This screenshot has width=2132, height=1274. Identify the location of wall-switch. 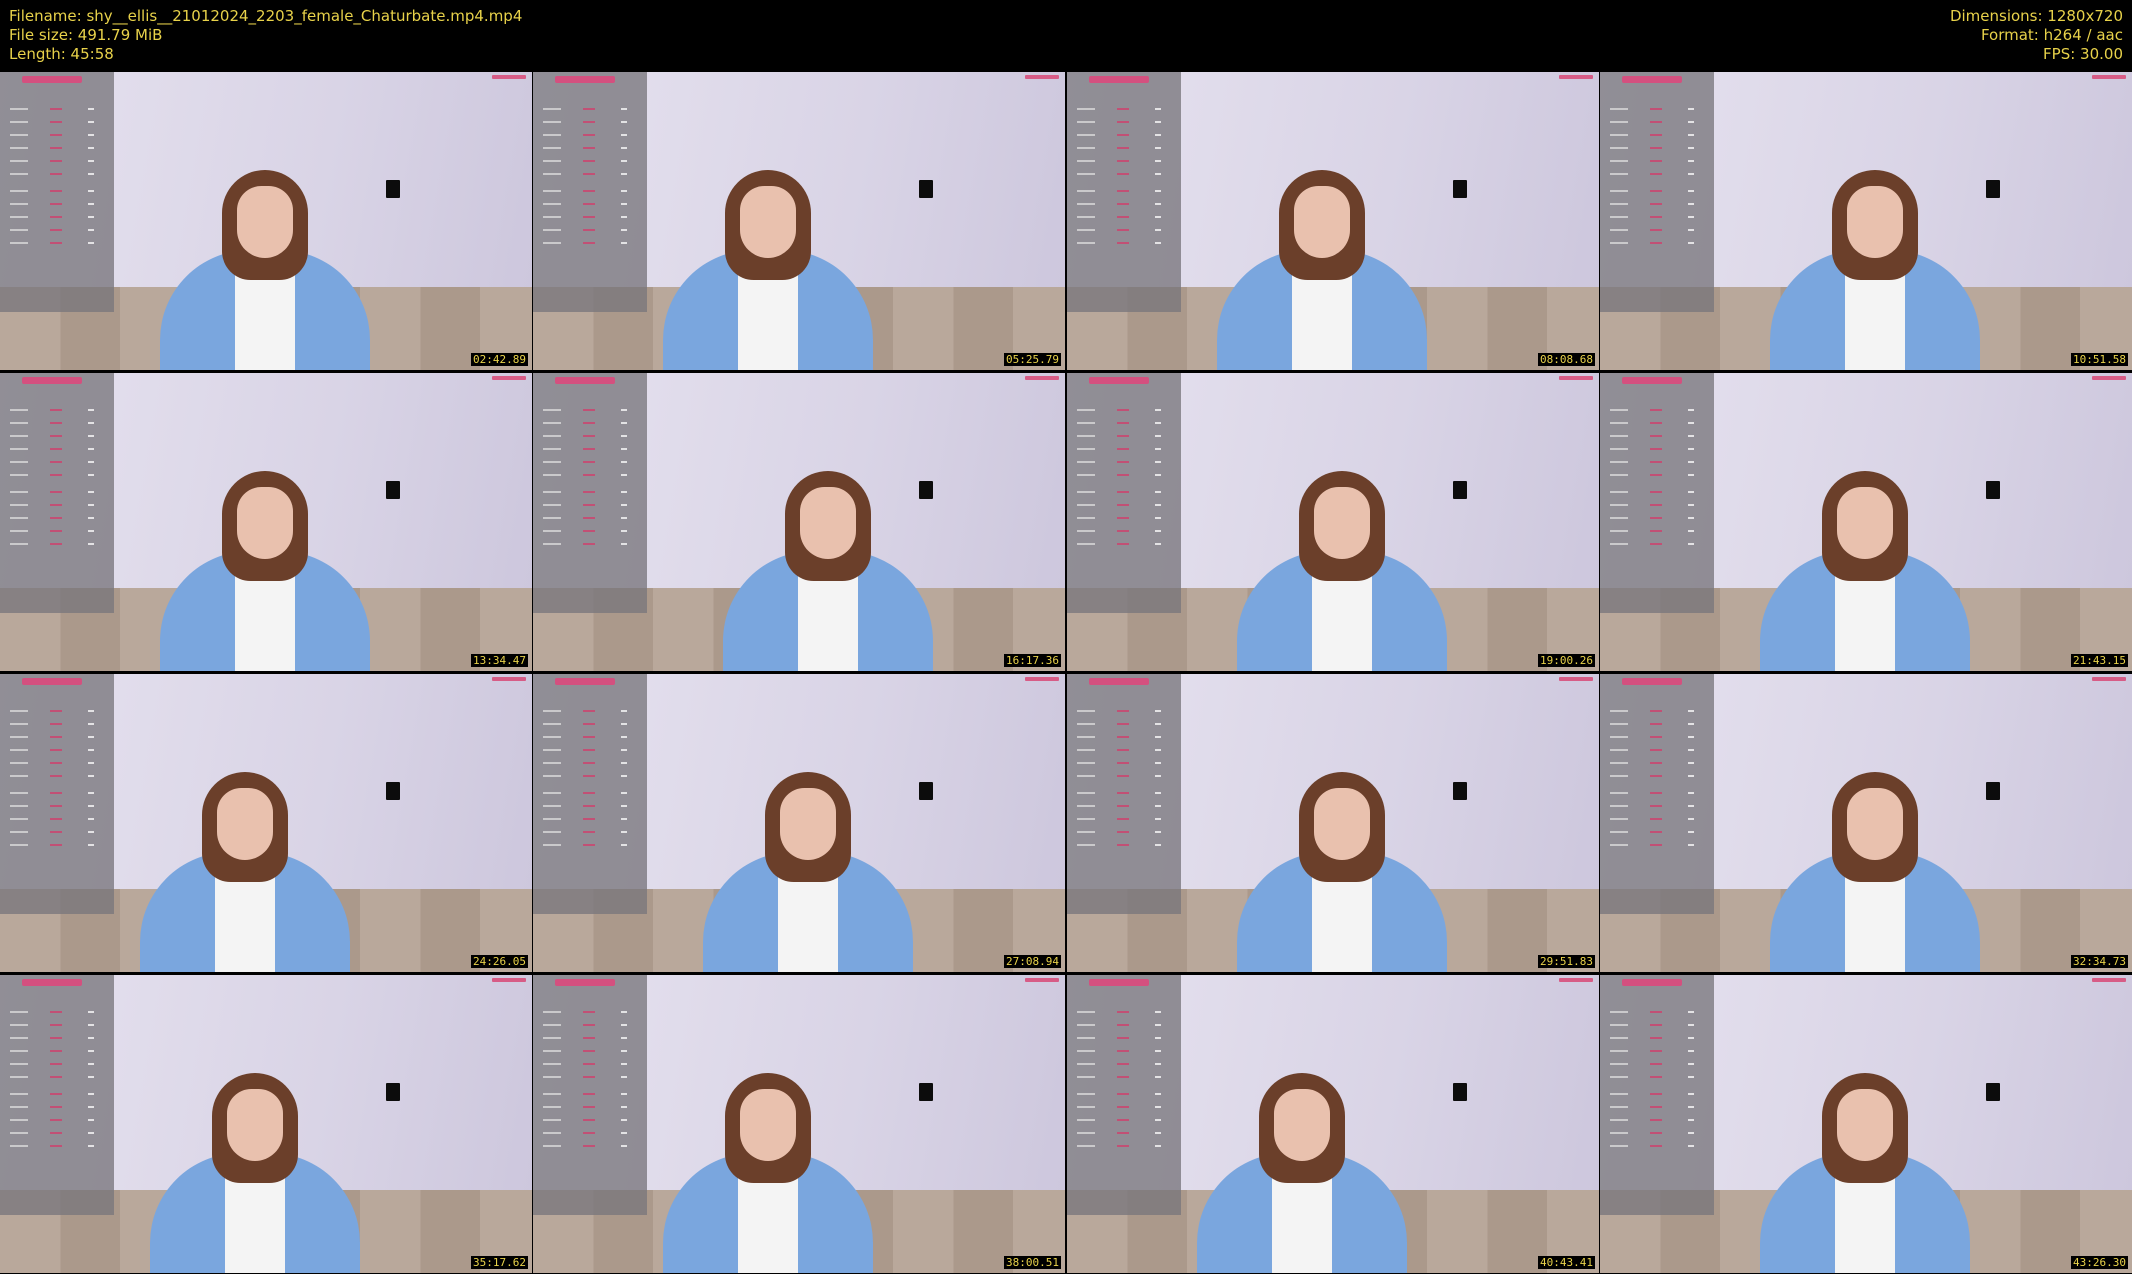
(1460, 189).